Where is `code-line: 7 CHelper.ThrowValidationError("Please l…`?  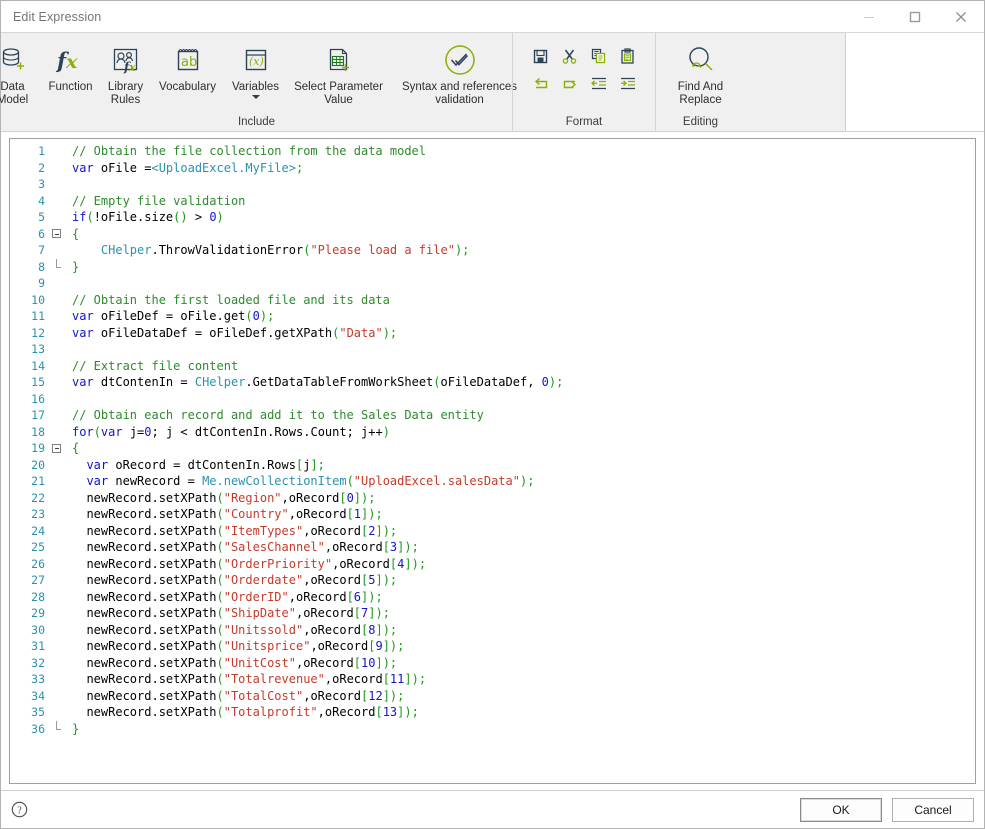
code-line: 7 CHelper.ThrowValidationError("Please l… is located at coordinates (492, 250).